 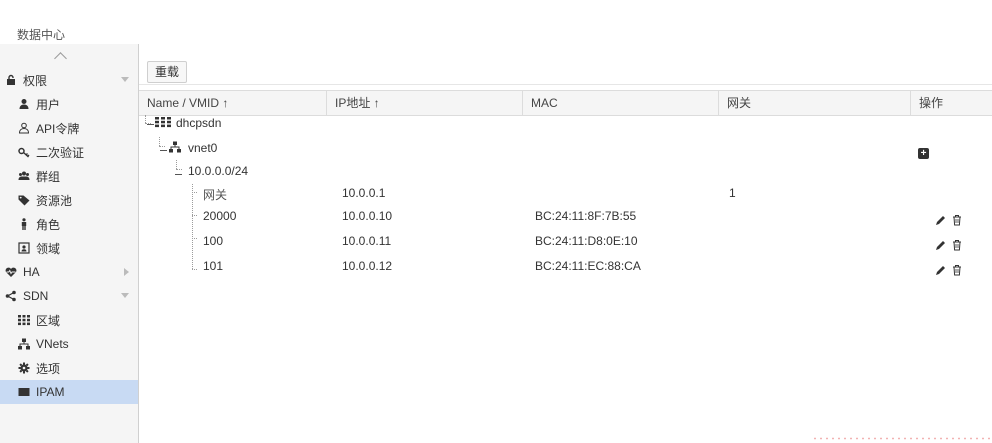 I want to click on row-name: 101, so click(x=213, y=266).